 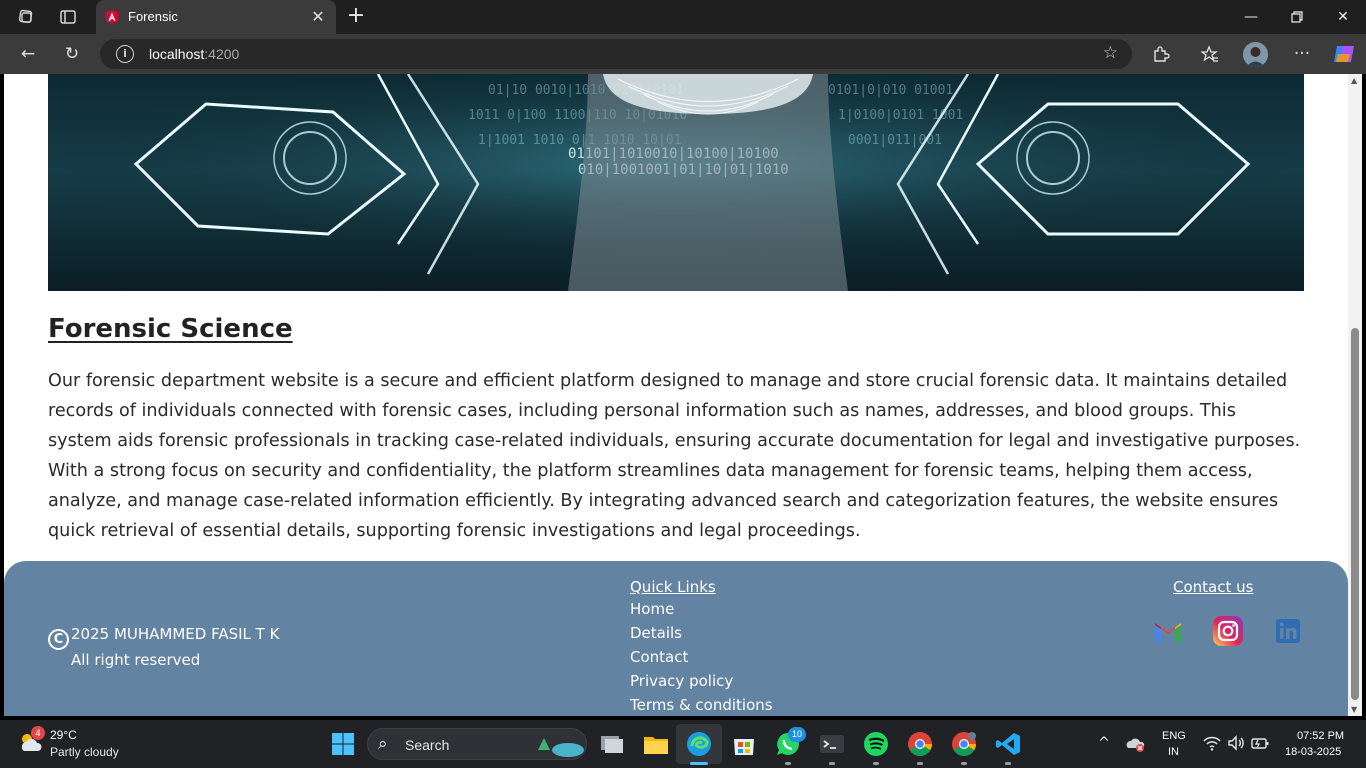 I want to click on volume-icon, so click(x=1236, y=743).